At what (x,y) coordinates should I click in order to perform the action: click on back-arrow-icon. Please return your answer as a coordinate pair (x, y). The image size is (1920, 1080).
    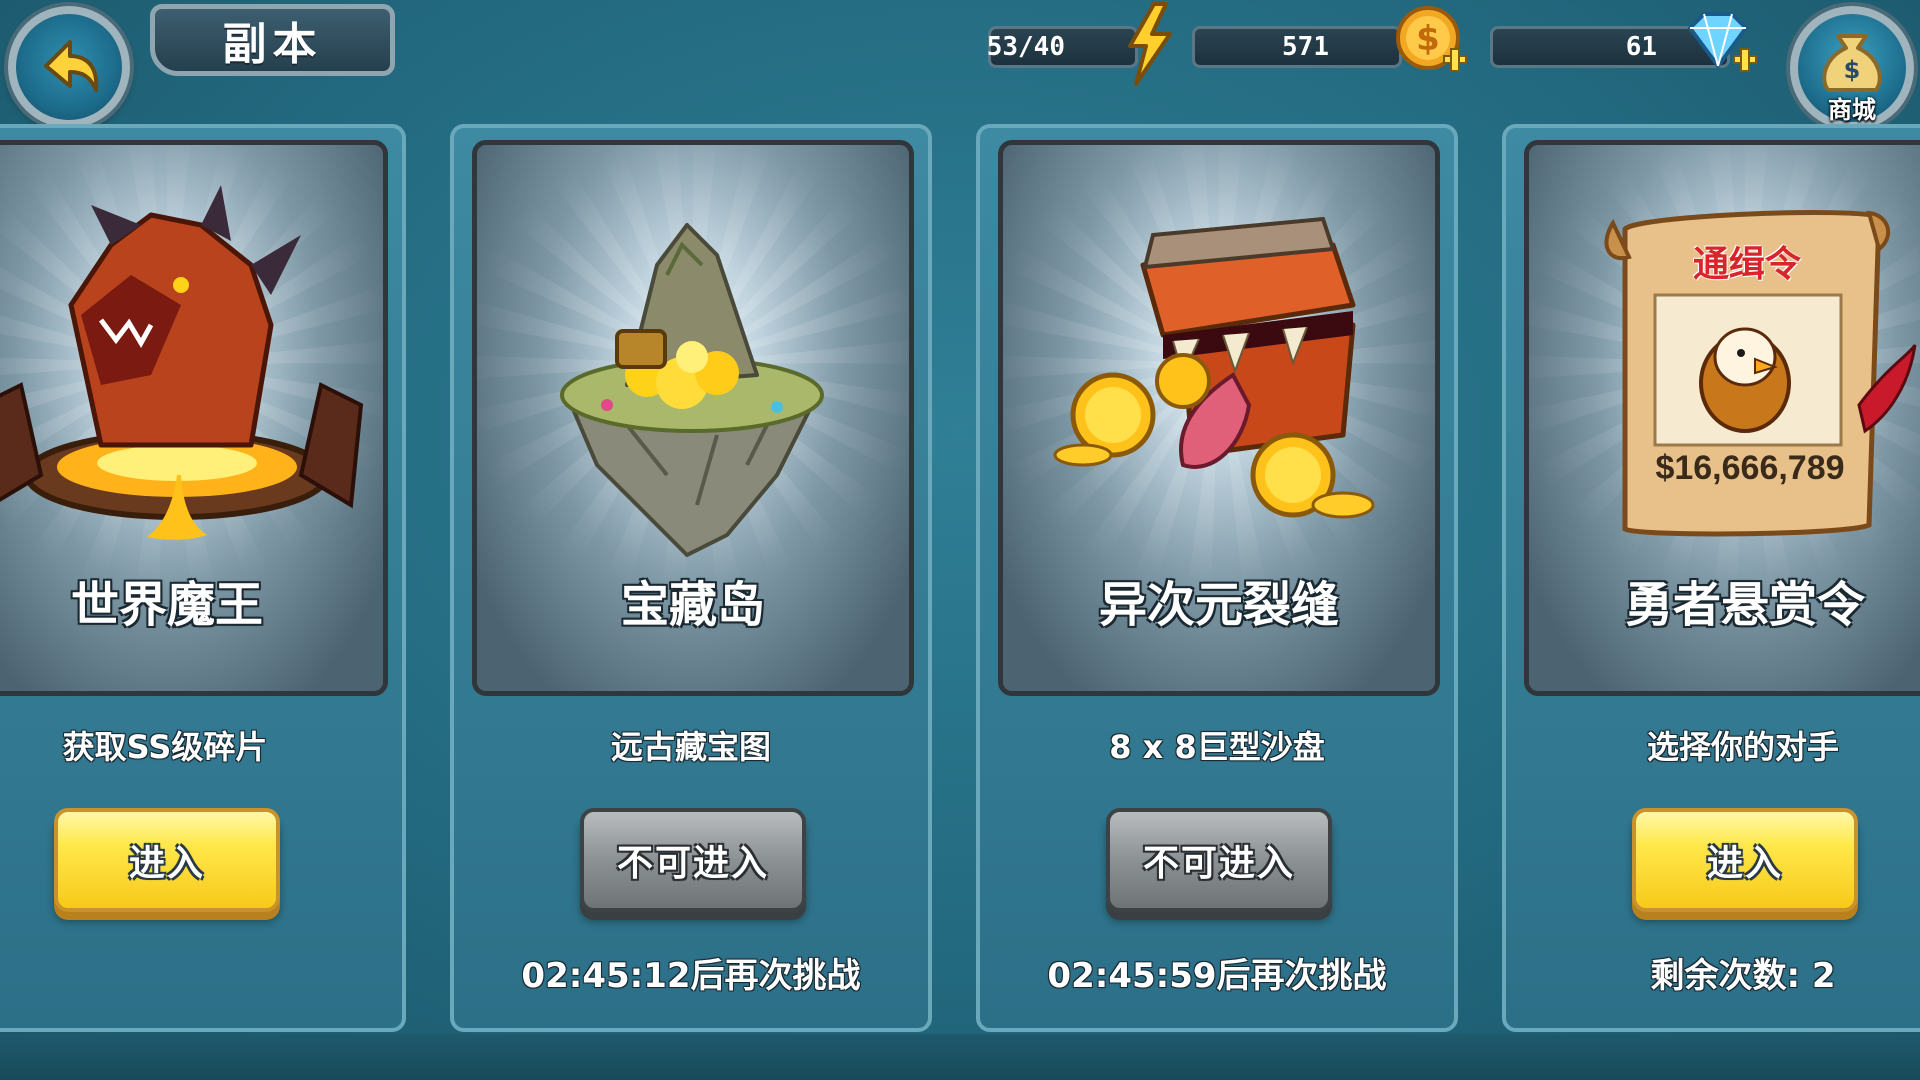
    Looking at the image, I should click on (71, 66).